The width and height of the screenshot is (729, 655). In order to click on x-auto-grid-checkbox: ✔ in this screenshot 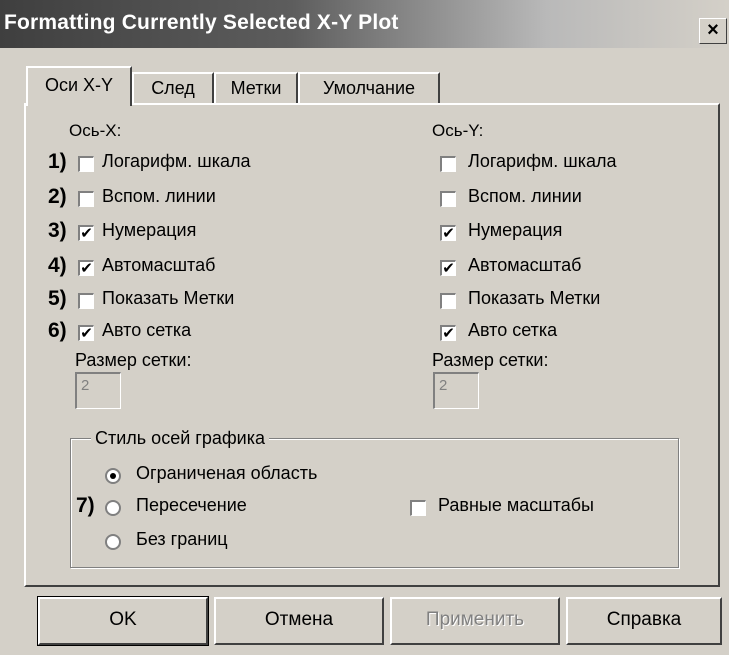, I will do `click(86, 333)`.